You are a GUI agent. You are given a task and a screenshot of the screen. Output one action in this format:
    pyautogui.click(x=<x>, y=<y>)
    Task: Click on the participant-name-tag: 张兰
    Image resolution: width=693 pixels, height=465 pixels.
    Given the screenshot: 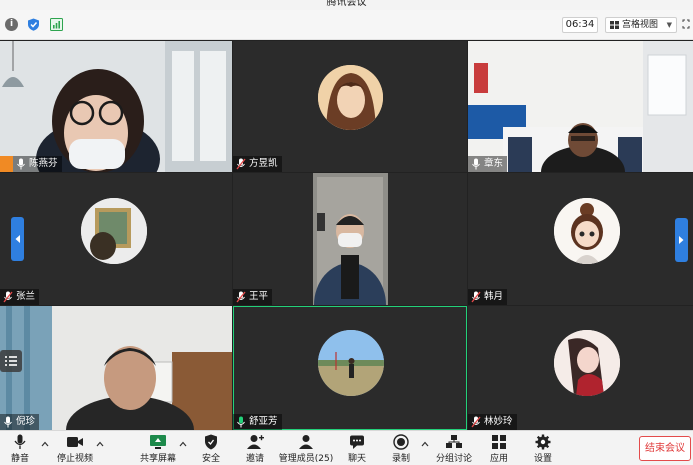 What is the action you would take?
    pyautogui.click(x=20, y=297)
    